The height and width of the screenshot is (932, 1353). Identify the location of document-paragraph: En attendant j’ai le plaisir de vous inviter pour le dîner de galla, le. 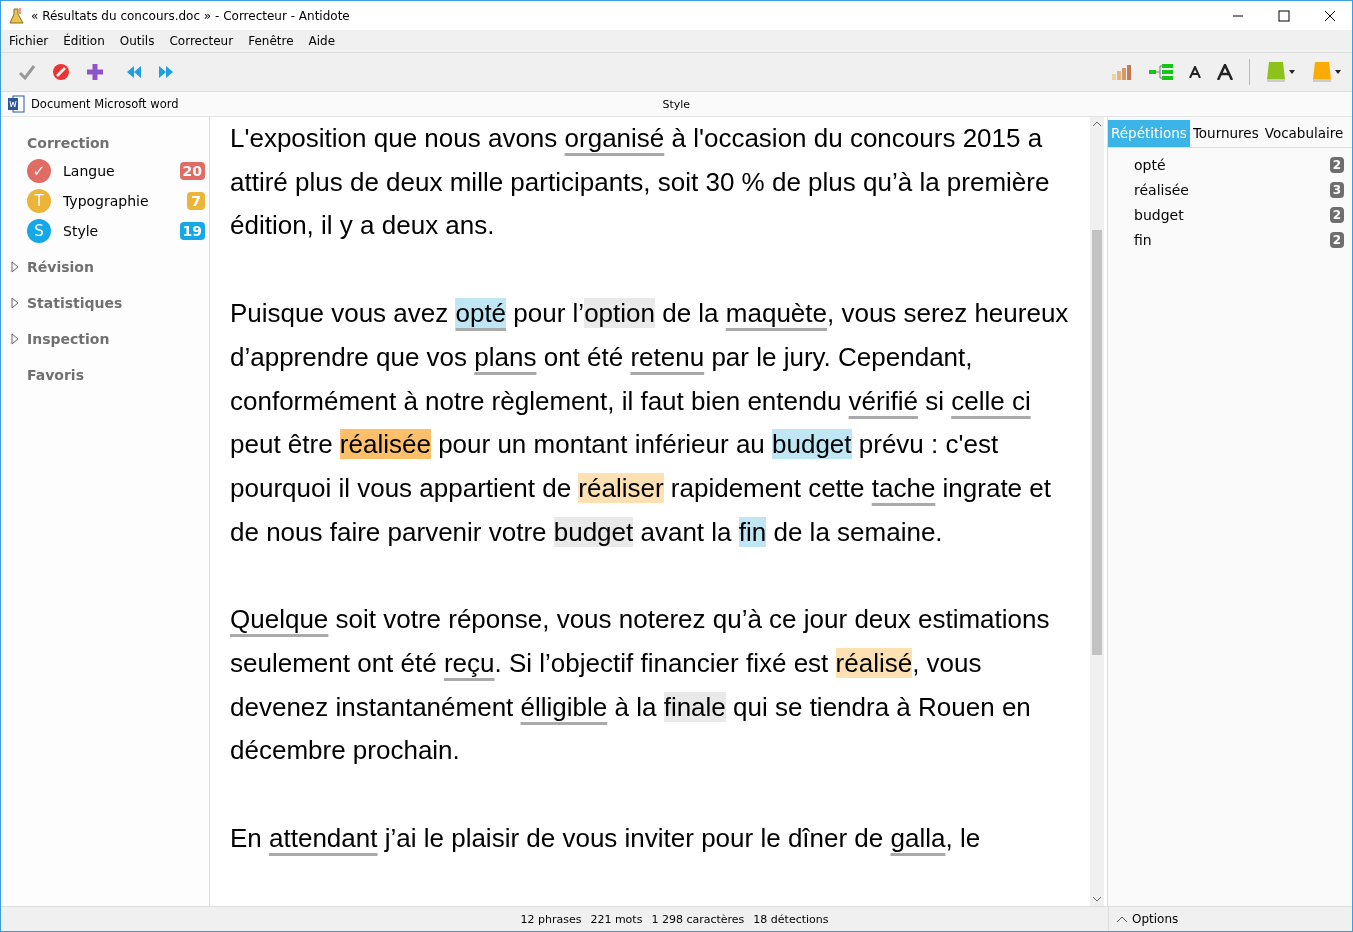
(606, 839).